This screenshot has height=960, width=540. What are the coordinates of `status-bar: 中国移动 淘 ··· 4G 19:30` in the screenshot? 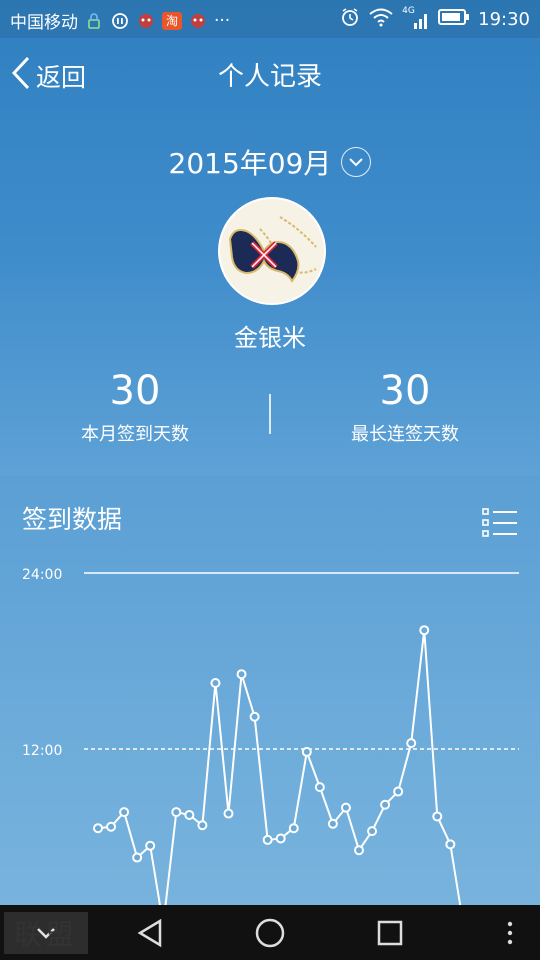 It's located at (270, 19).